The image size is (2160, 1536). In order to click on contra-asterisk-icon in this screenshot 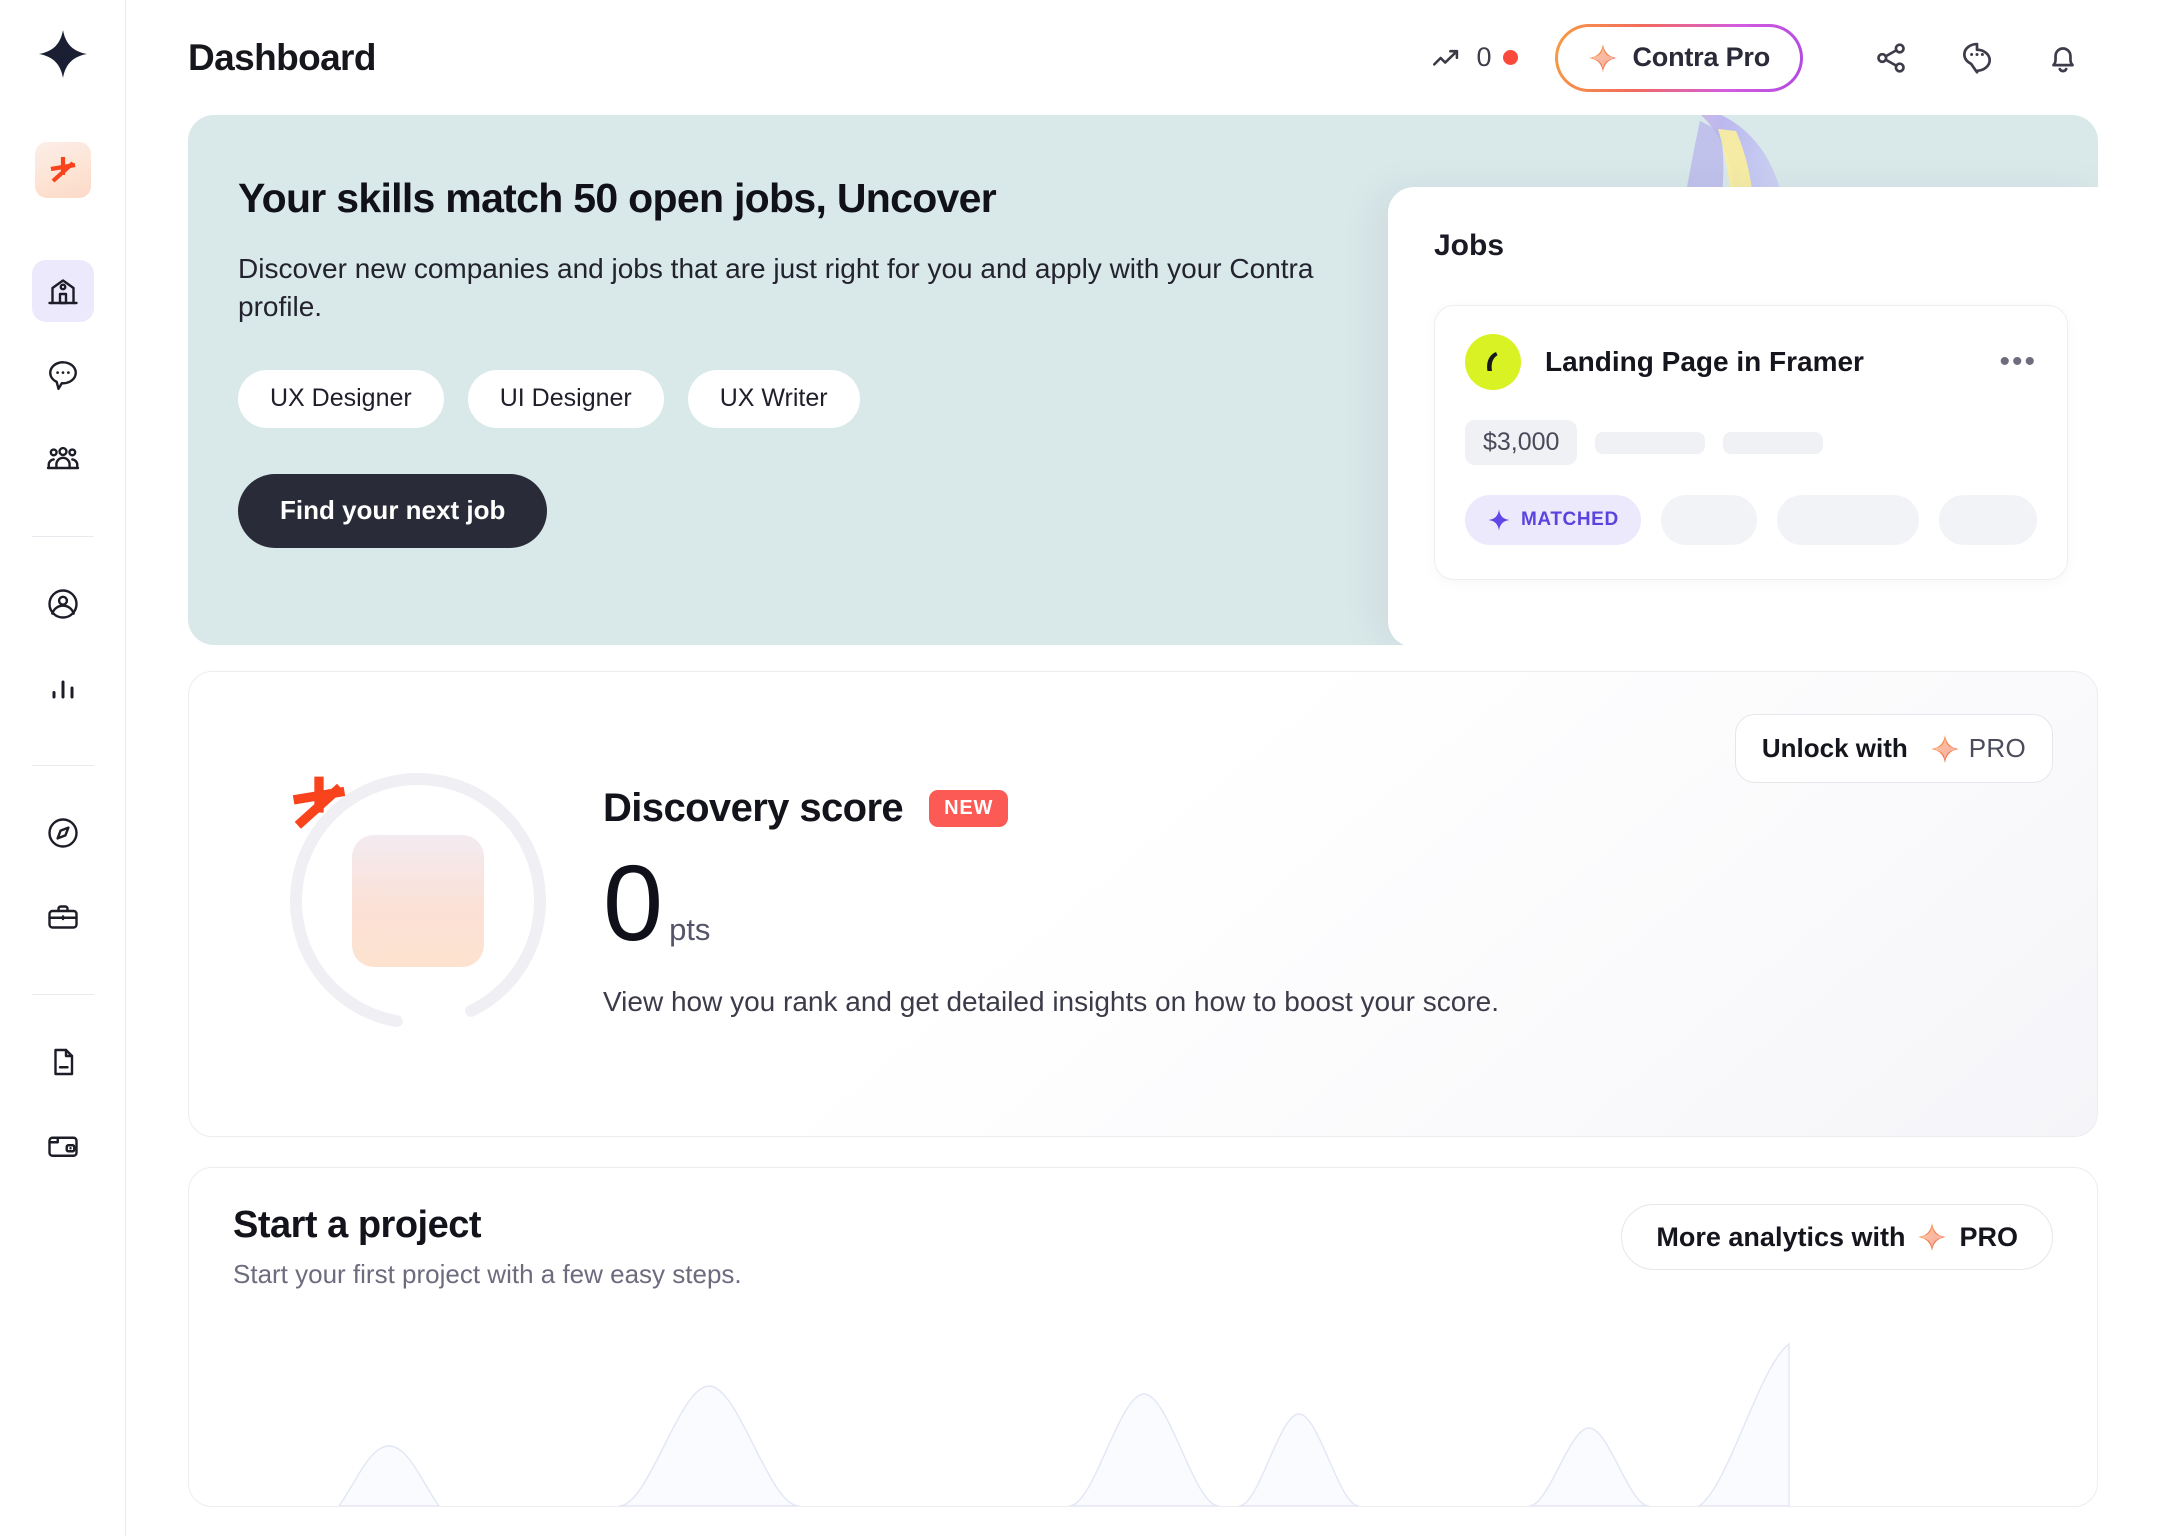, I will do `click(319, 802)`.